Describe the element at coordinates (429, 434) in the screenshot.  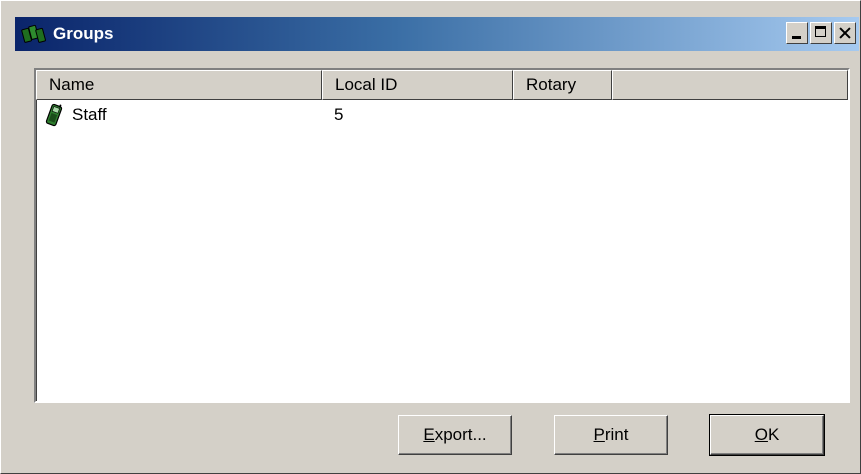
I see `export-accel: E` at that location.